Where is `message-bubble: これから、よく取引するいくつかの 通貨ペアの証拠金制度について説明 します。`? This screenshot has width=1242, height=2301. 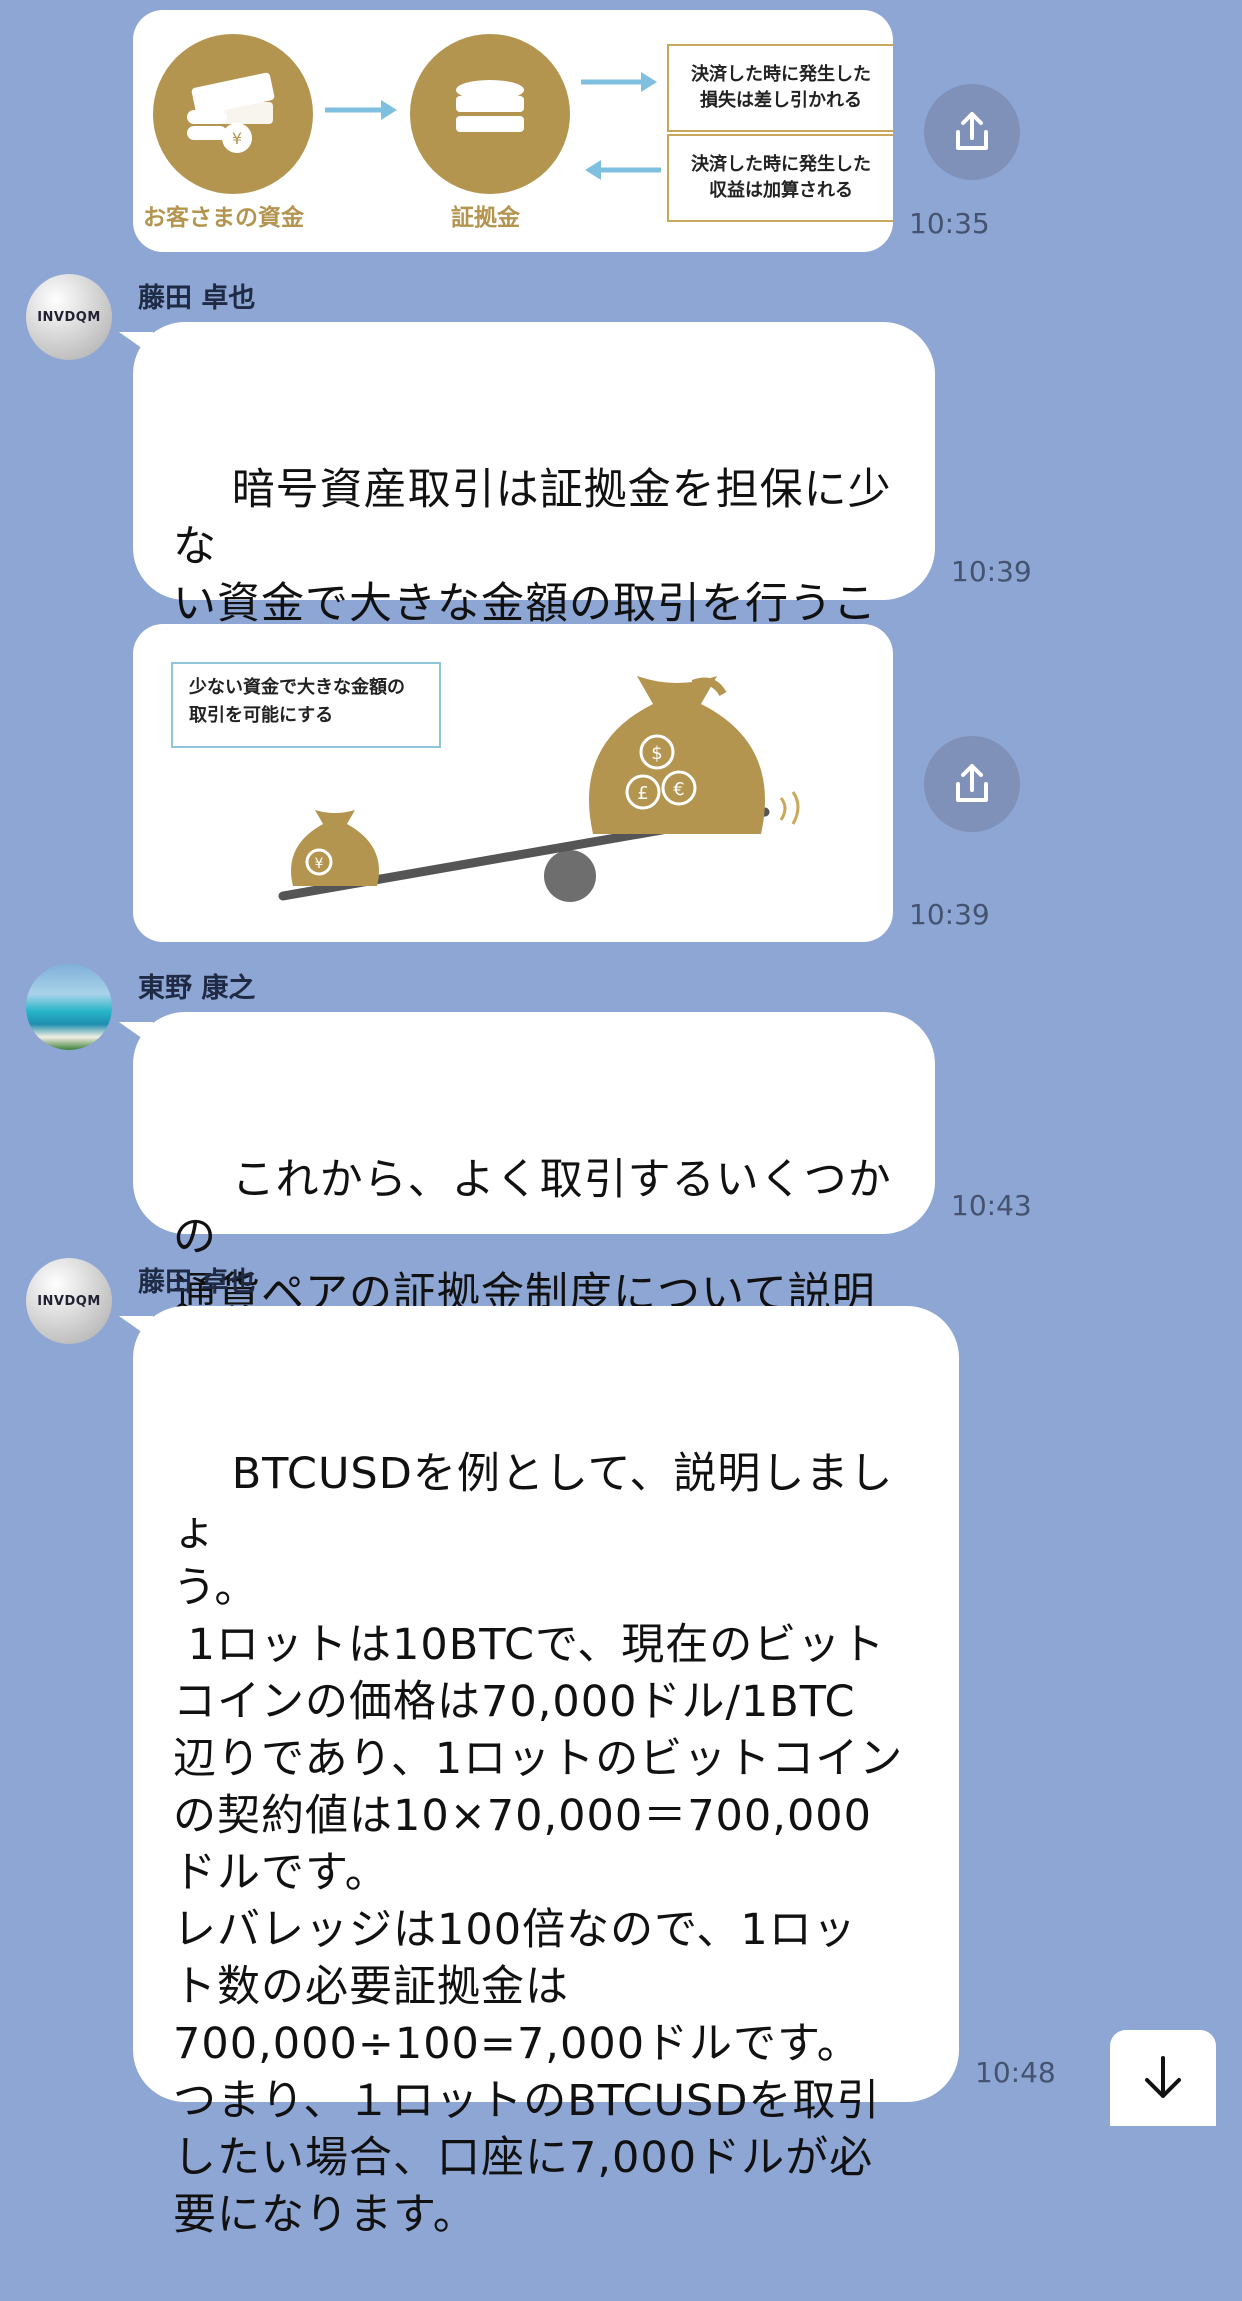
message-bubble: これから、よく取引するいくつかの 通貨ペアの証拠金制度について説明 します。 is located at coordinates (527, 1194).